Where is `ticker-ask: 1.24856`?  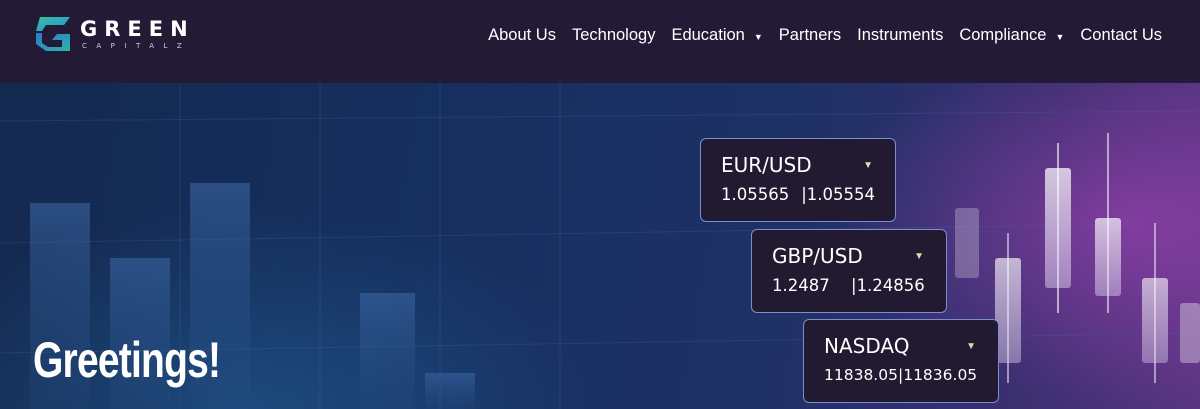 ticker-ask: 1.24856 is located at coordinates (890, 285).